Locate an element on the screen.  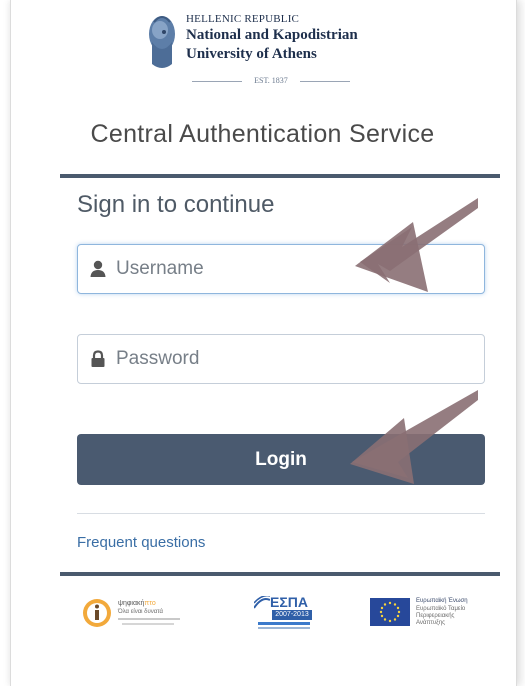
frequent-questions-link: Frequent questions is located at coordinates (141, 542).